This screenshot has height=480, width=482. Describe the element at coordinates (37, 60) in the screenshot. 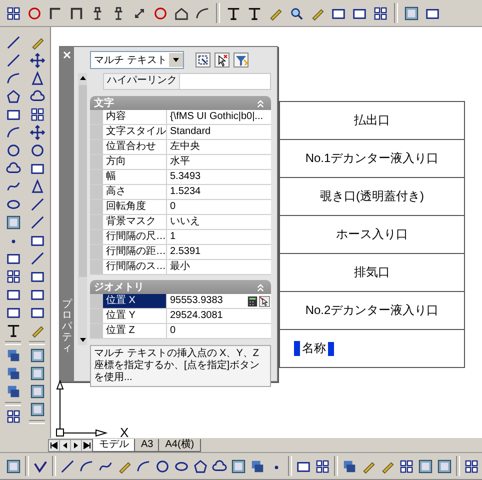

I see `move-icon` at that location.